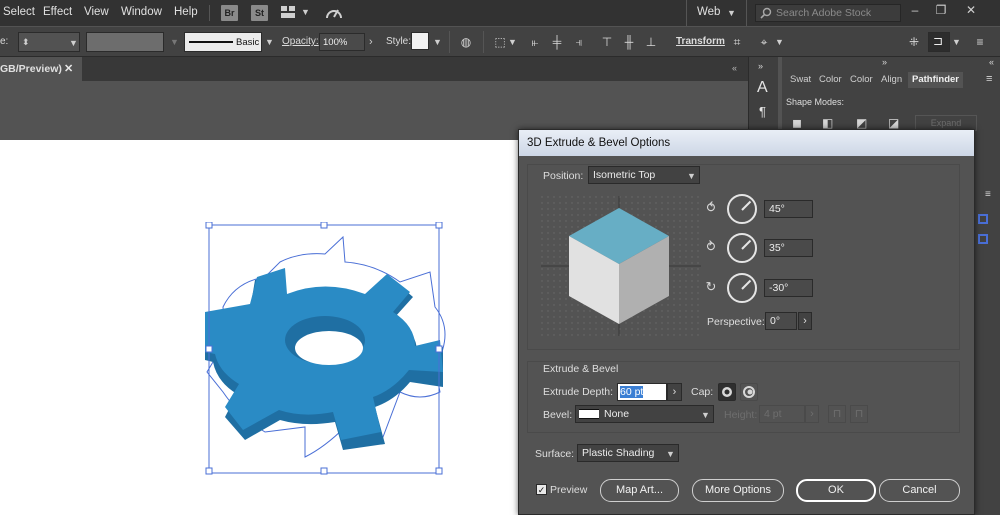 The image size is (1000, 515). Describe the element at coordinates (96, 12) in the screenshot. I see `menu-view: View` at that location.